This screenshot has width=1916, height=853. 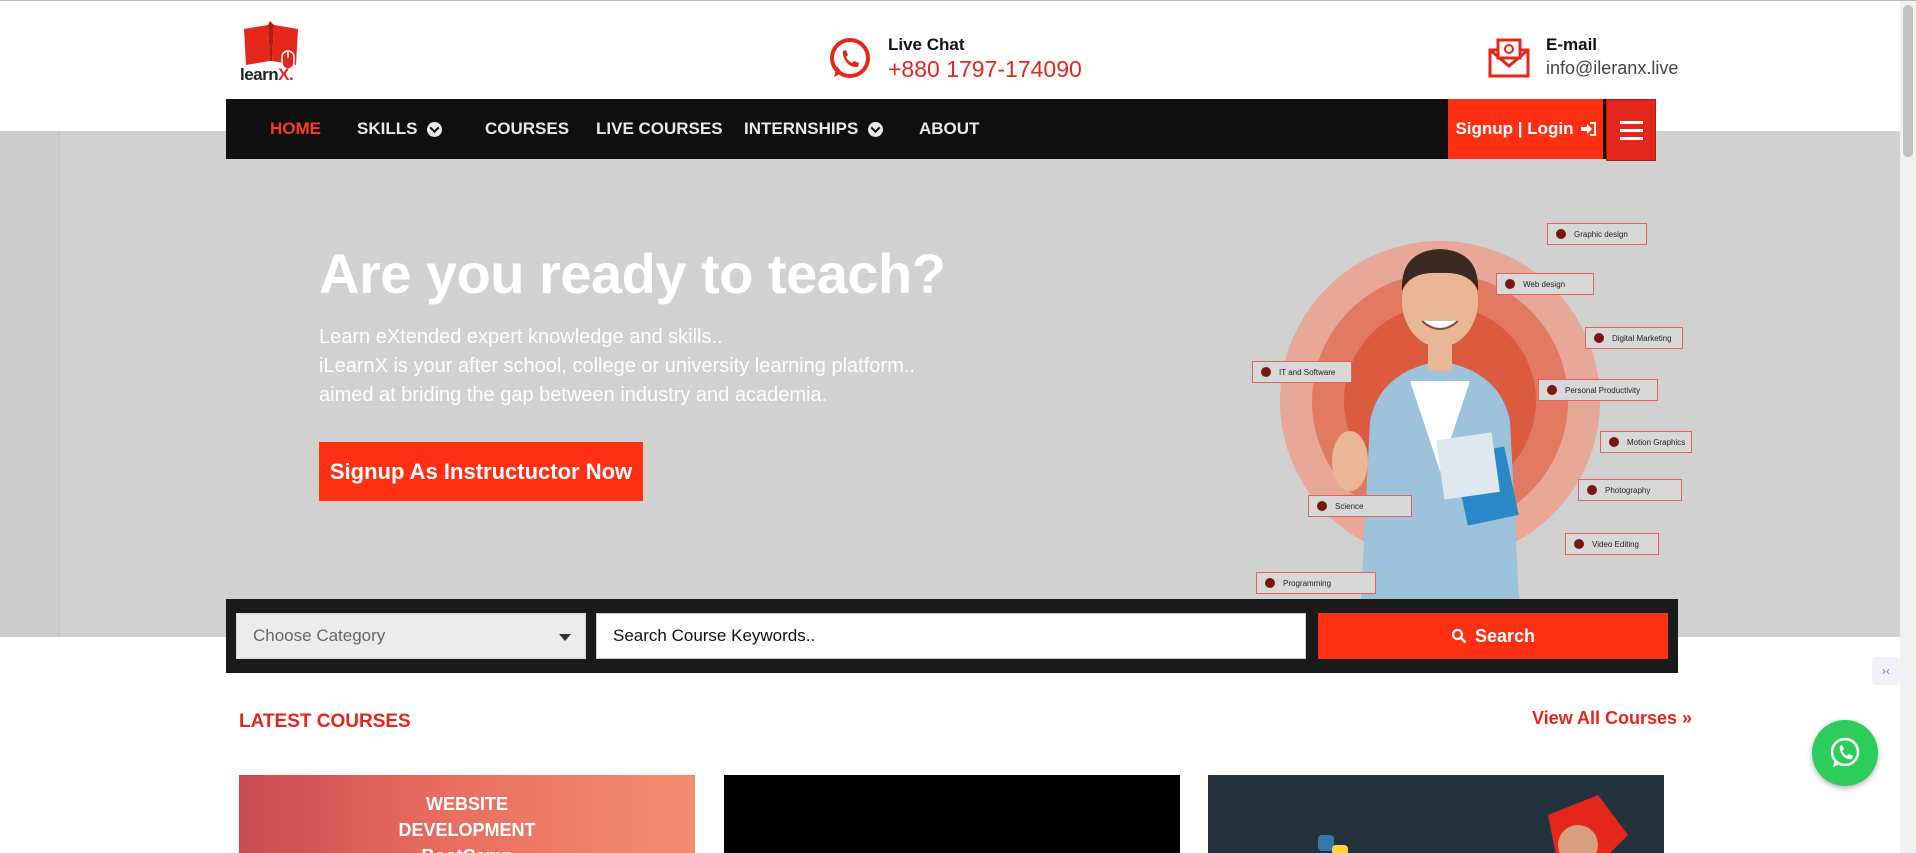 What do you see at coordinates (1908, 81) in the screenshot?
I see `scrollbar-thumb` at bounding box center [1908, 81].